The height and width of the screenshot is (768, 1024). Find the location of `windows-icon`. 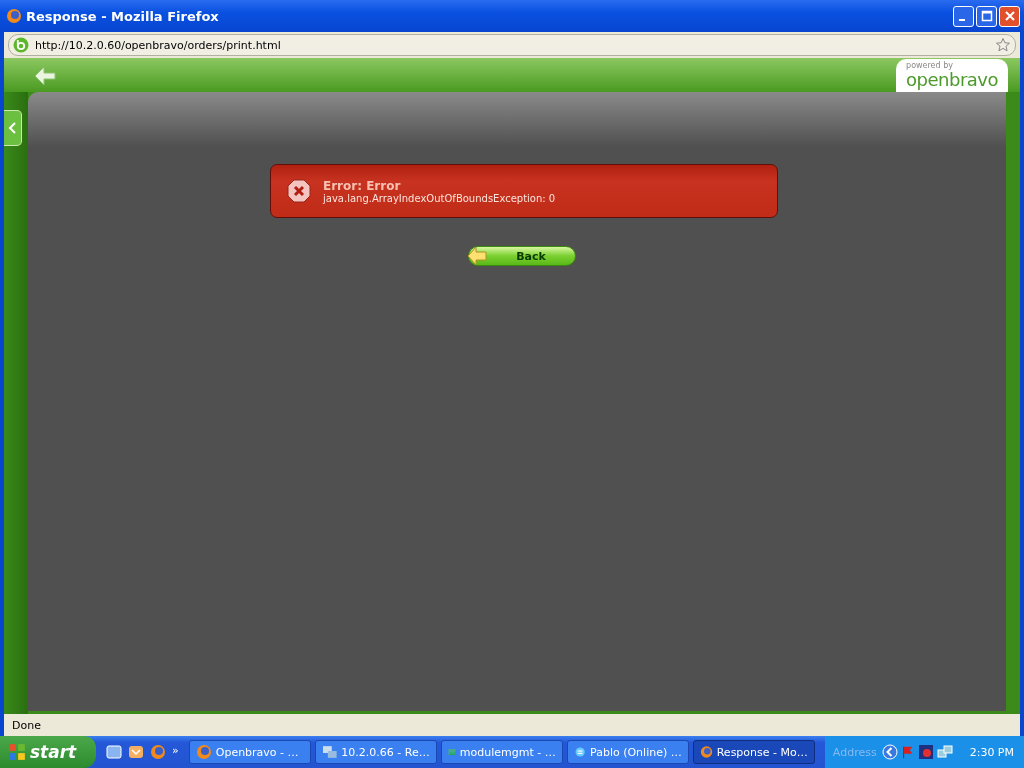

windows-icon is located at coordinates (329, 752).